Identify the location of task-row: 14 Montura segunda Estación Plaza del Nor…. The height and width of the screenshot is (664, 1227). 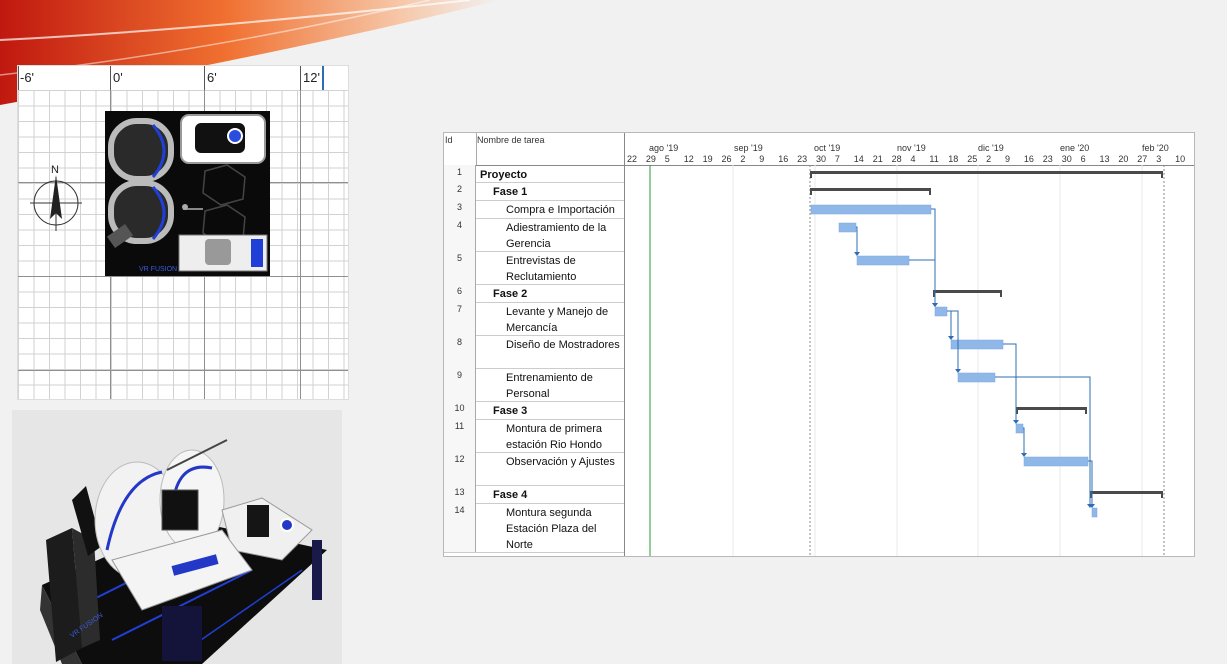
(534, 528).